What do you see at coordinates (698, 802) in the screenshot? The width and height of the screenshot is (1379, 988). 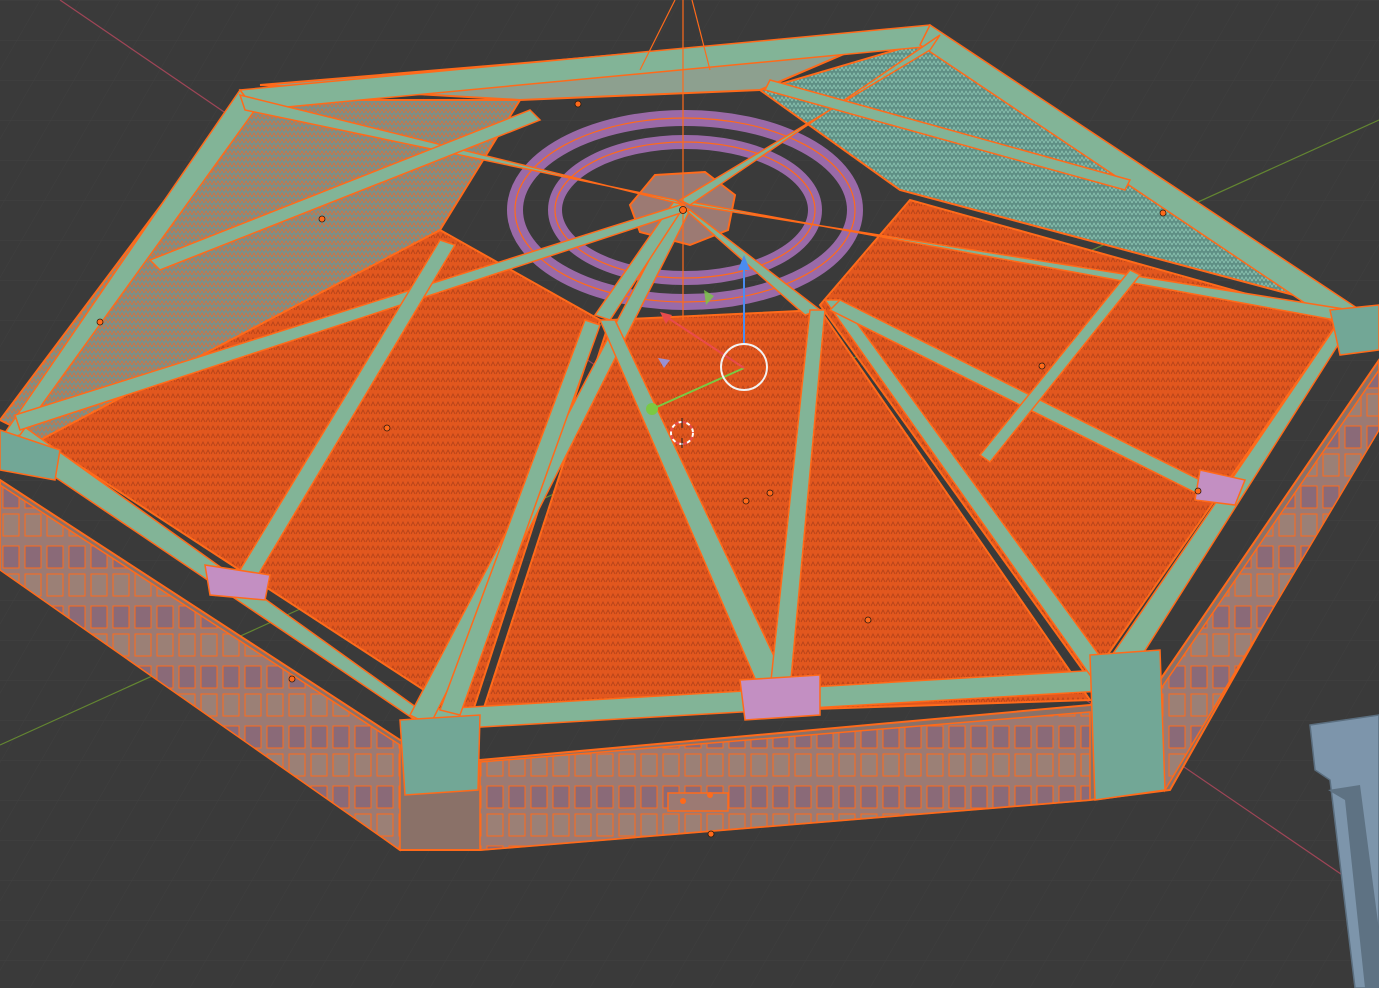 I see `entrance-marker` at bounding box center [698, 802].